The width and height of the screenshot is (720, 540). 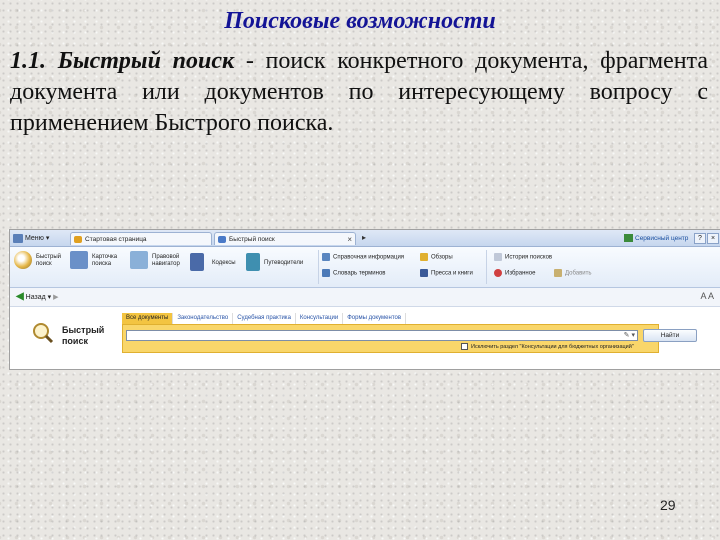 What do you see at coordinates (48, 260) in the screenshot?
I see `ribbon-label: Быстрый поиск` at bounding box center [48, 260].